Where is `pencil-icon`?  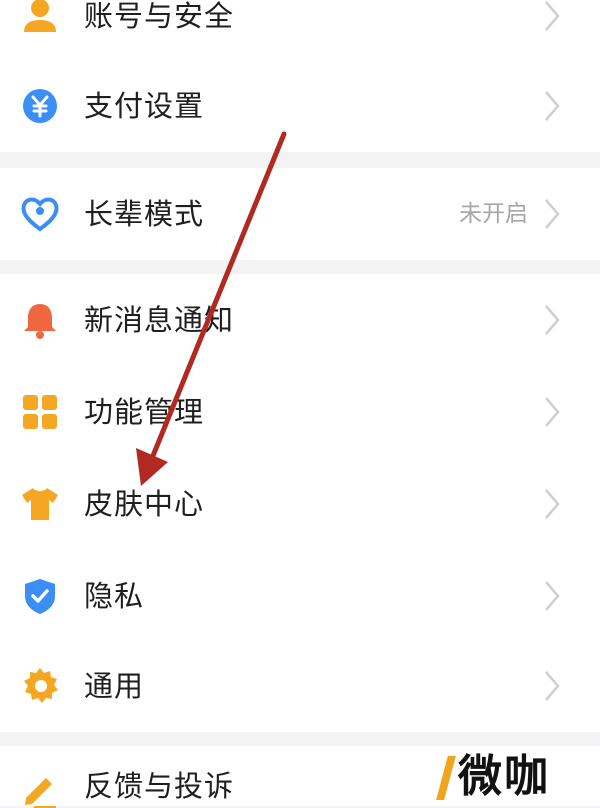 pencil-icon is located at coordinates (40, 788).